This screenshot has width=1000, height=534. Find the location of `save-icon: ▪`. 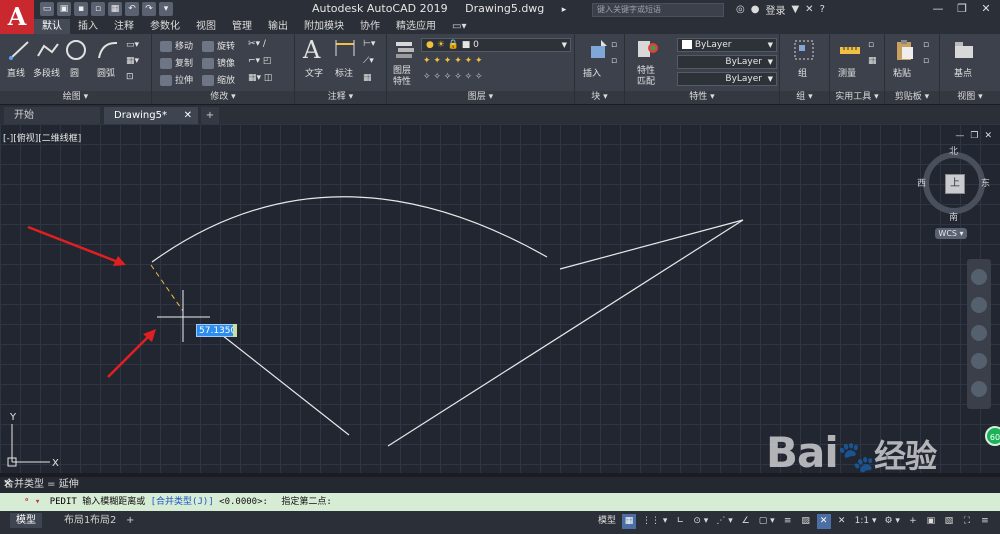

save-icon: ▪ is located at coordinates (81, 9).